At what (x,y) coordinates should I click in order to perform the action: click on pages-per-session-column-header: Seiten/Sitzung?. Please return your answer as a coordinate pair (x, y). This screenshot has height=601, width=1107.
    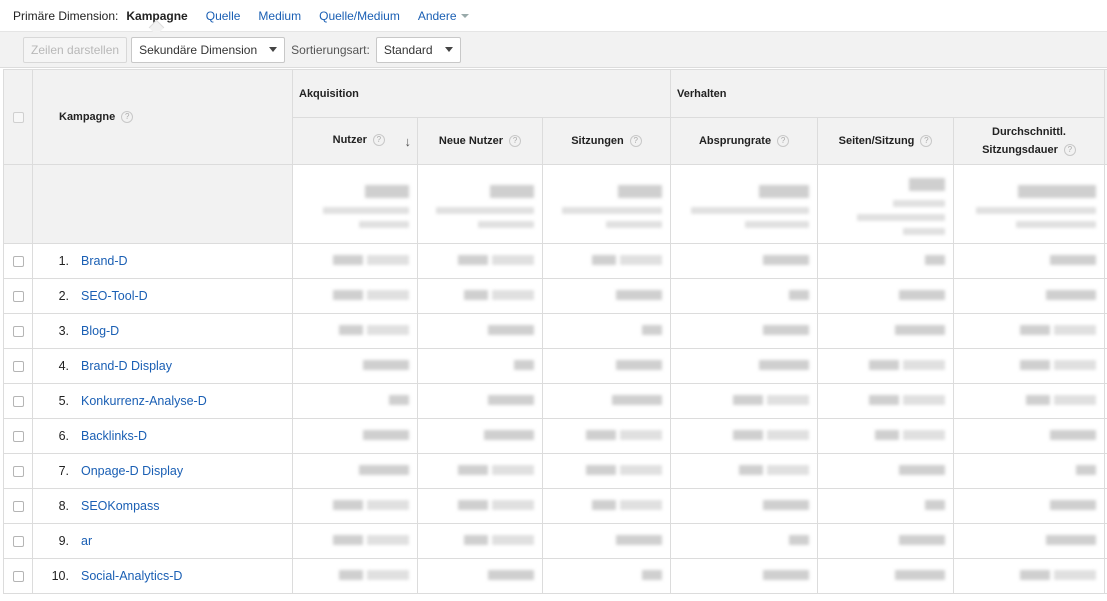
    Looking at the image, I should click on (885, 141).